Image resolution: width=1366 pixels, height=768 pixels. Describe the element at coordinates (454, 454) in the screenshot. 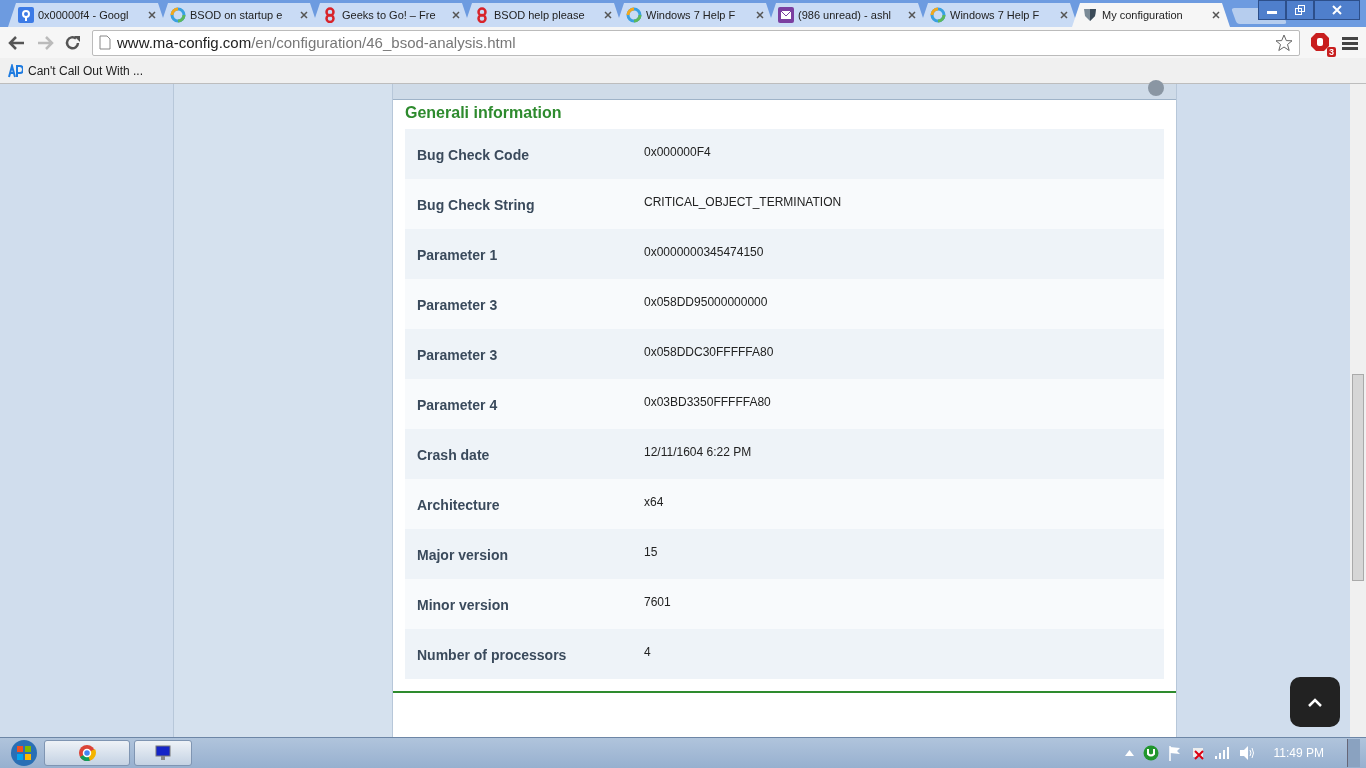

I see `row-label: Crash date` at that location.